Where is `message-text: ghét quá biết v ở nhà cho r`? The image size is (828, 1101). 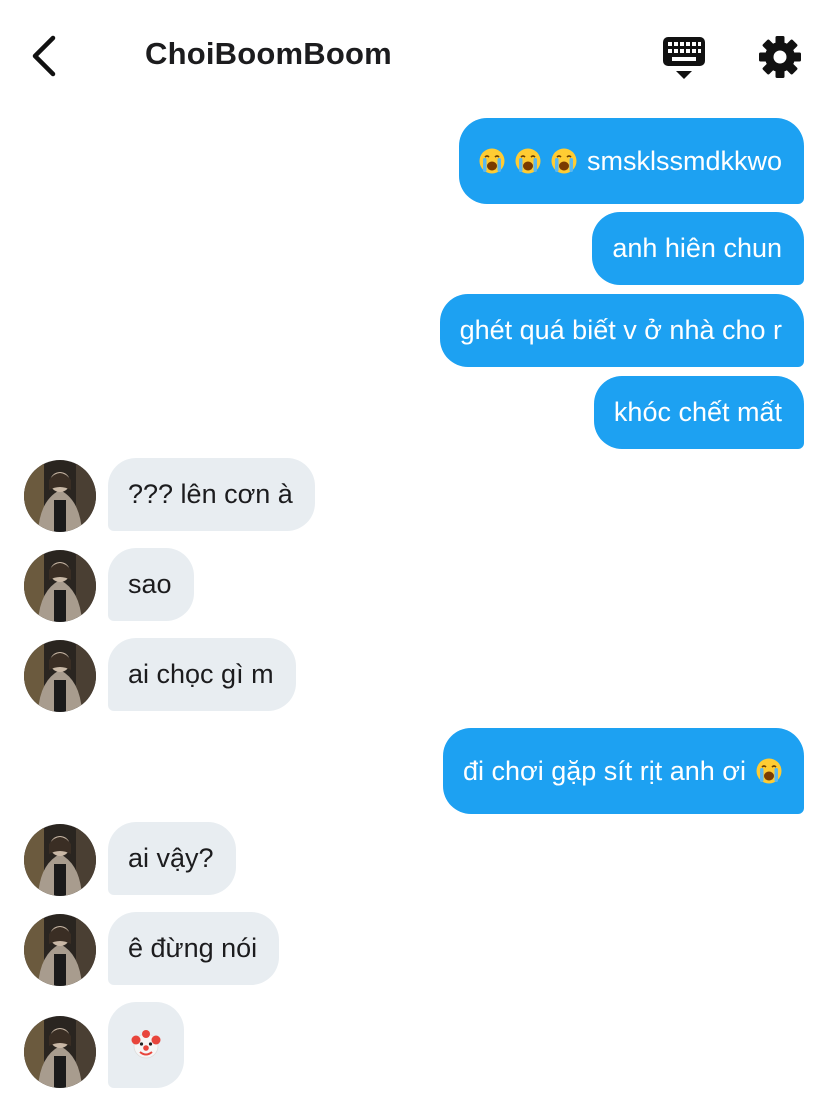 message-text: ghét quá biết v ở nhà cho r is located at coordinates (620, 330).